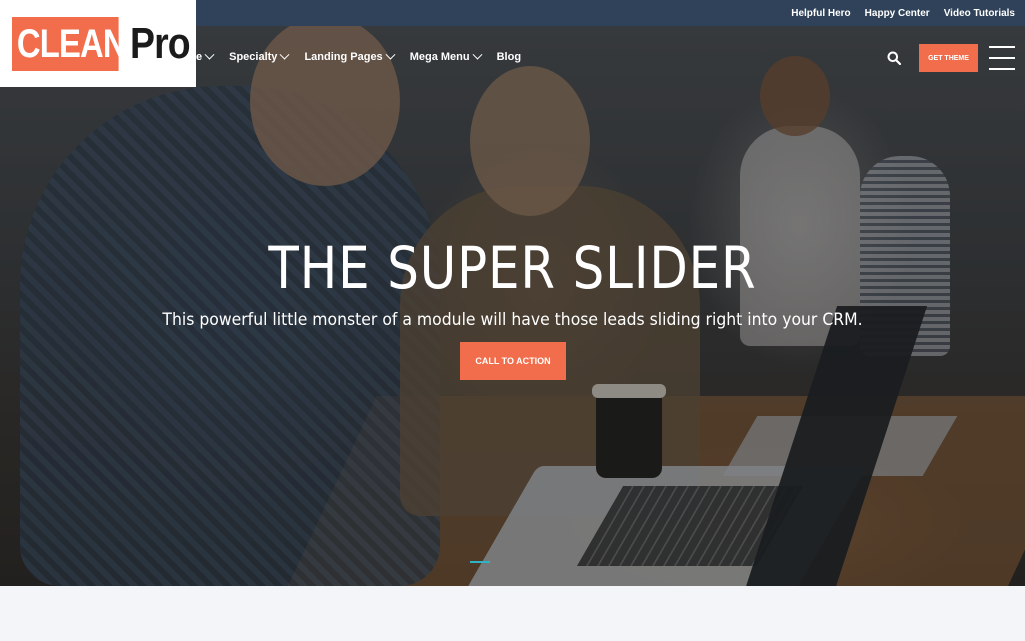  I want to click on below-hero-section, so click(512, 613).